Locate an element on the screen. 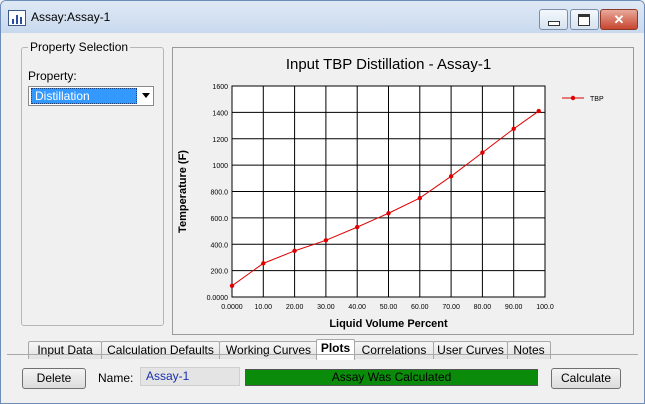 The height and width of the screenshot is (404, 645). legend-marker is located at coordinates (573, 98).